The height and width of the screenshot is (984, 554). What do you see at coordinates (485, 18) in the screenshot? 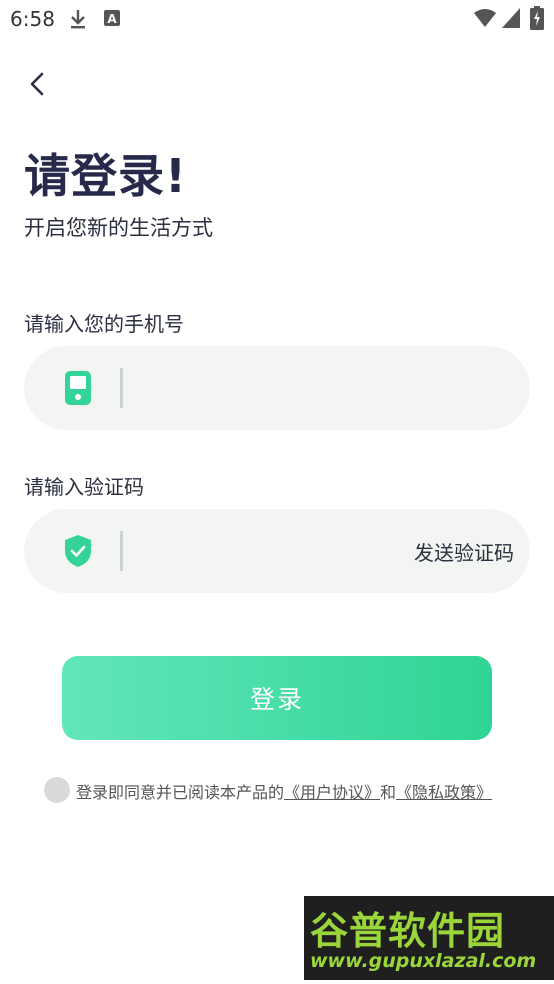
I see `wifi-icon` at bounding box center [485, 18].